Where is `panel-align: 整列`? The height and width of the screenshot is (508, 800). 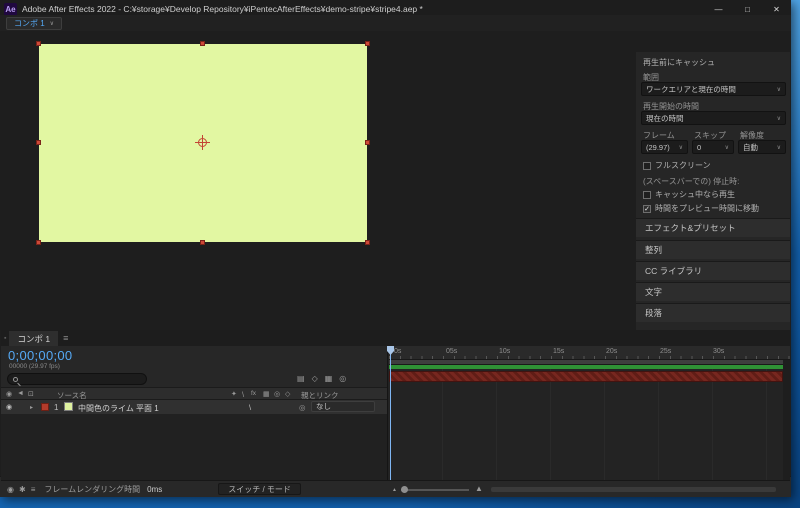 panel-align: 整列 is located at coordinates (713, 249).